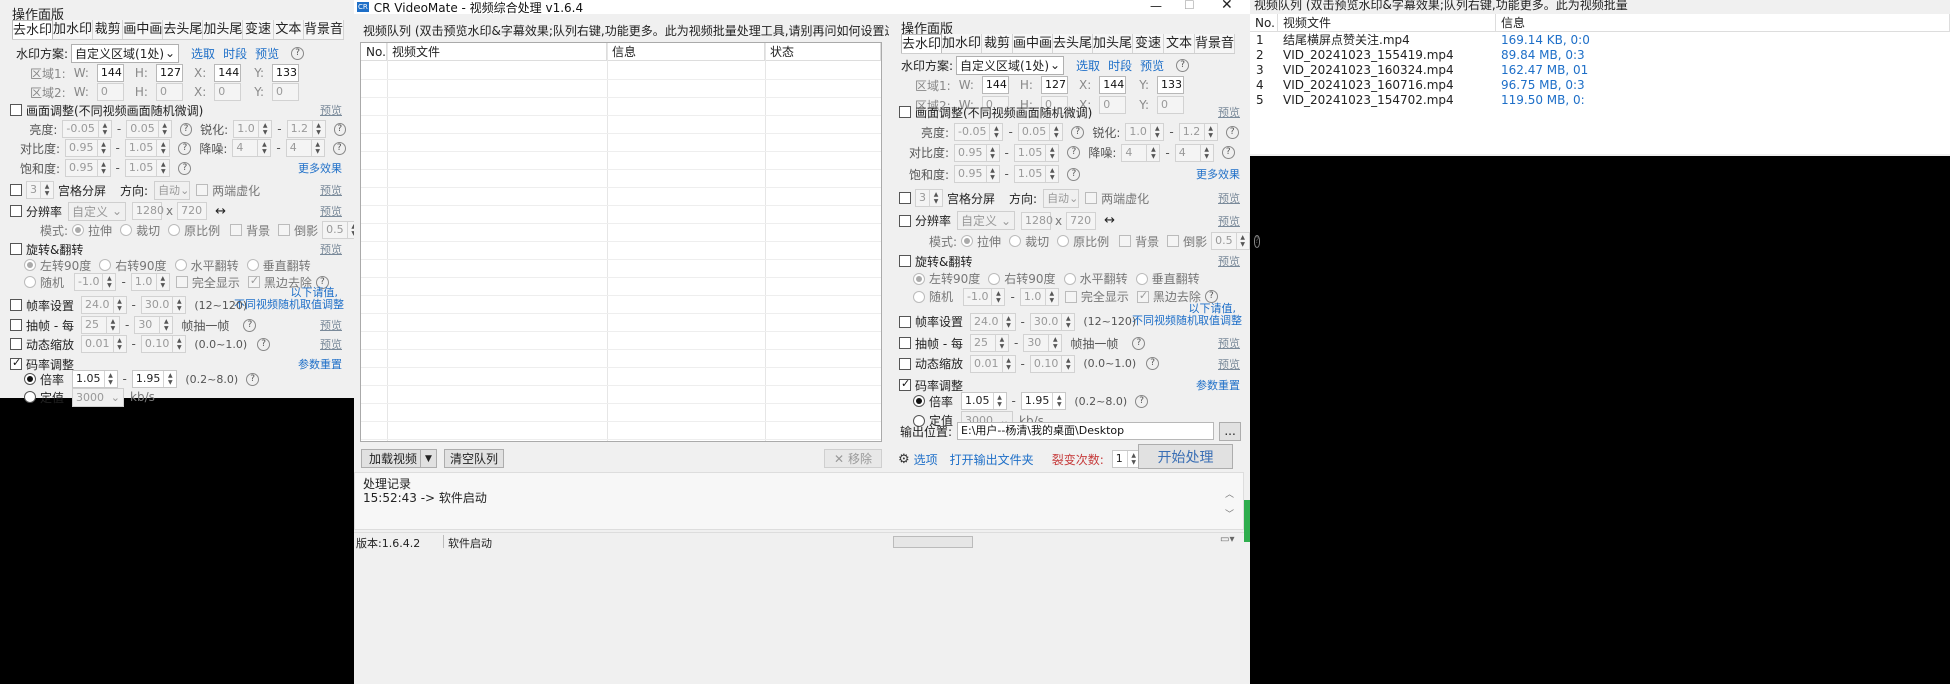  Describe the element at coordinates (1091, 198) in the screenshot. I see `blur-edges-checkbox` at that location.